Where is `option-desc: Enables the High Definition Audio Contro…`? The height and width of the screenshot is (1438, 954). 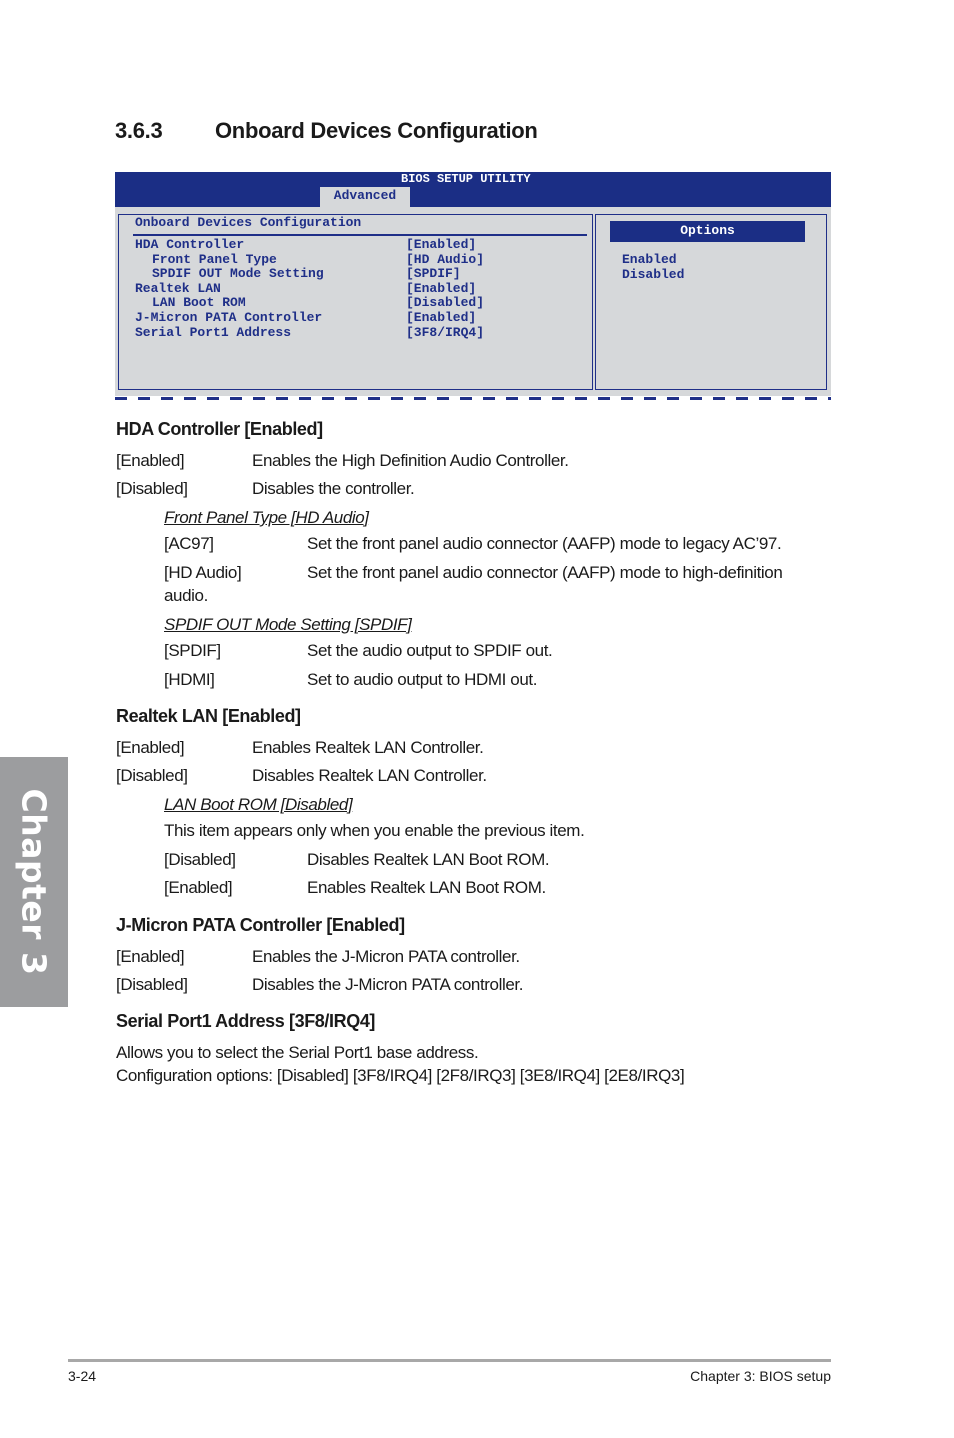 option-desc: Enables the High Definition Audio Contro… is located at coordinates (410, 460).